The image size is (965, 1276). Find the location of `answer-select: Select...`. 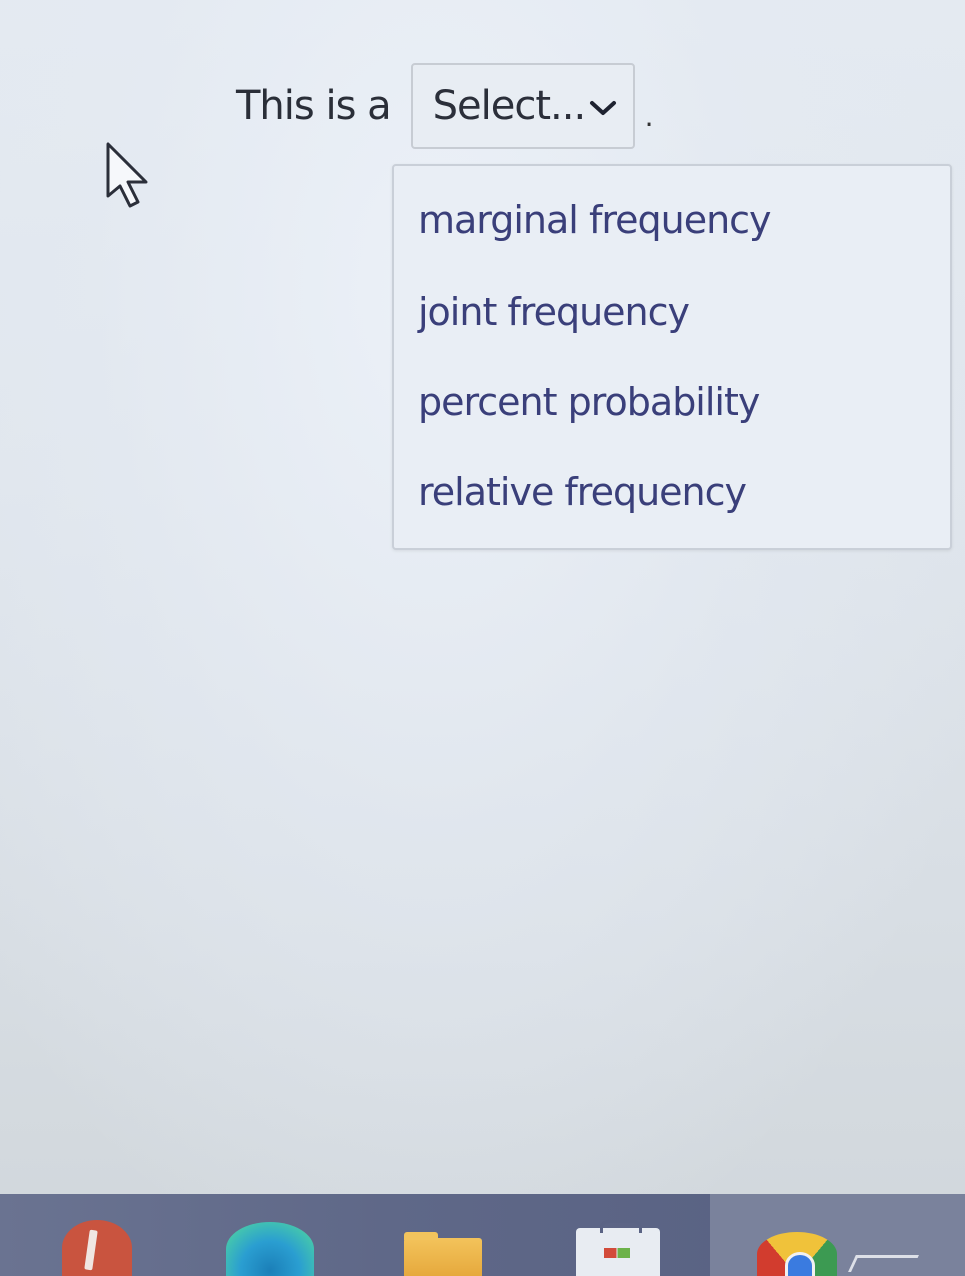

answer-select: Select... is located at coordinates (522, 106).